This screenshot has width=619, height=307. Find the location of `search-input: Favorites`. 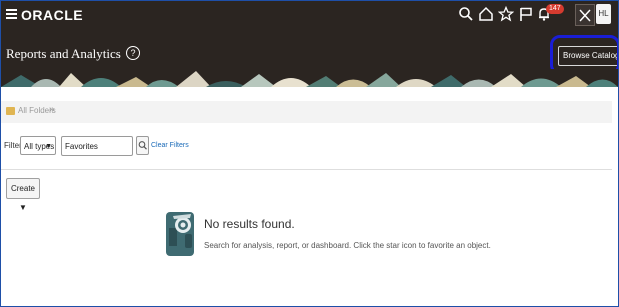

search-input: Favorites is located at coordinates (97, 146).